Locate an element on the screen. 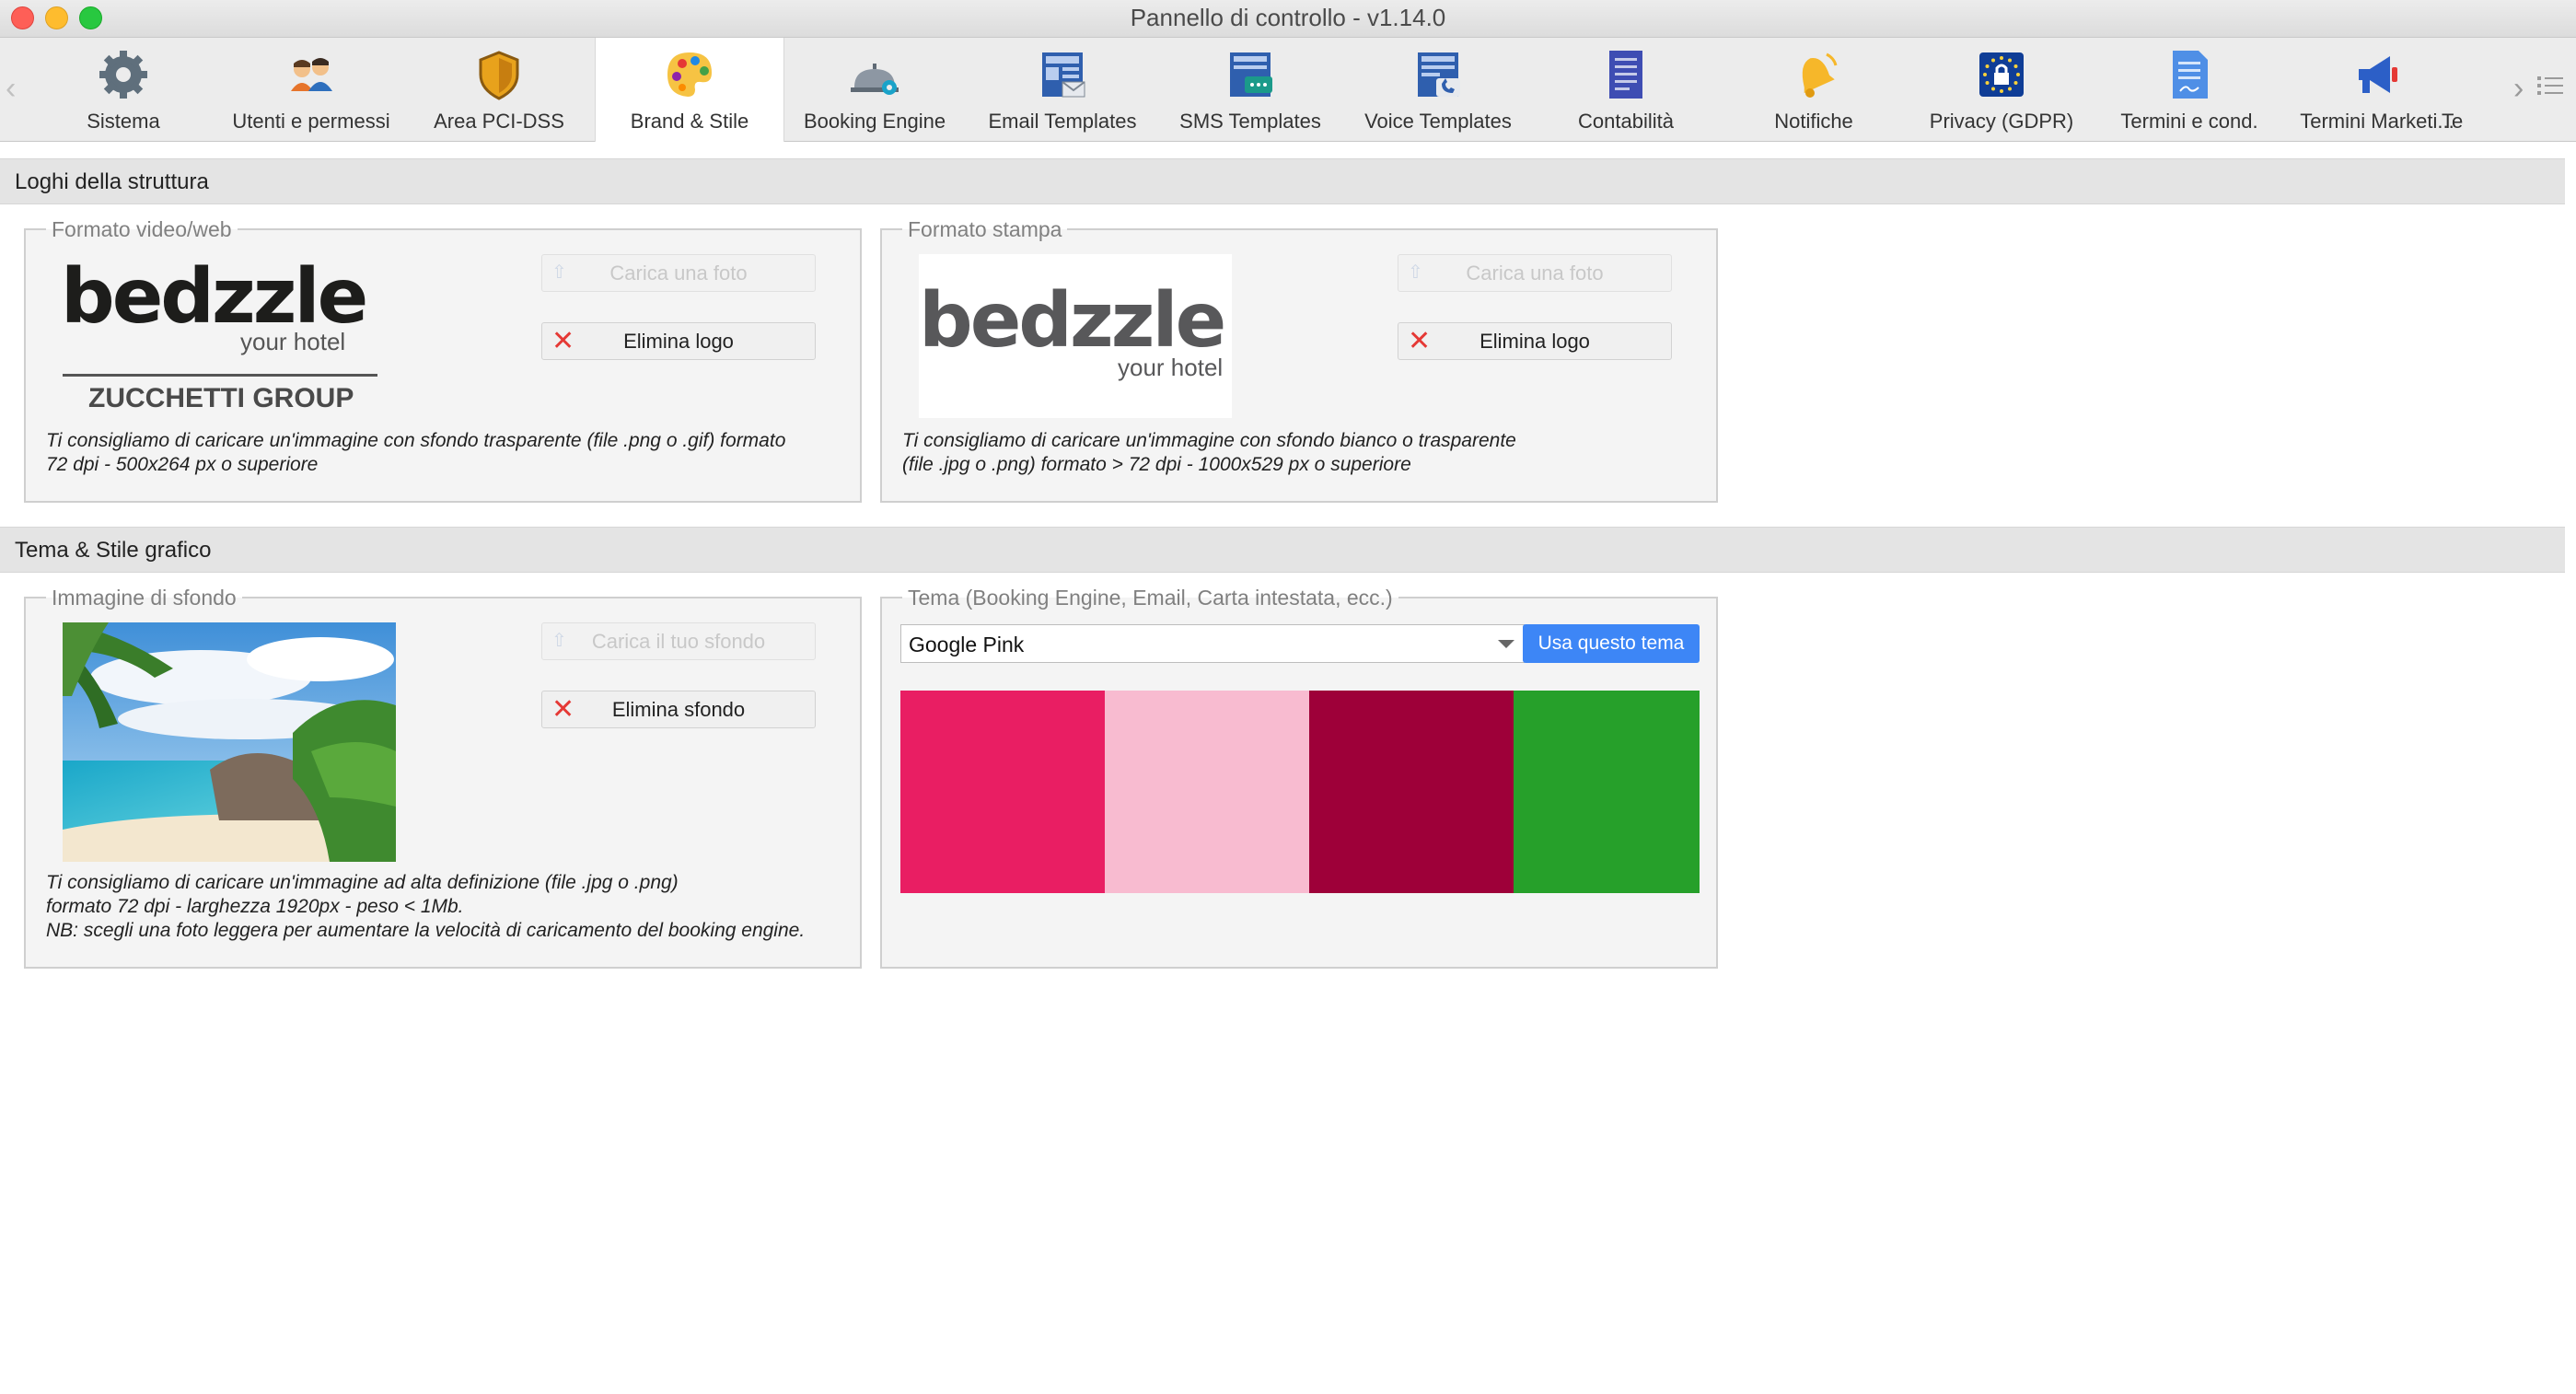 Image resolution: width=2576 pixels, height=1394 pixels. tab-sms-templates: SMS Templates is located at coordinates (1250, 90).